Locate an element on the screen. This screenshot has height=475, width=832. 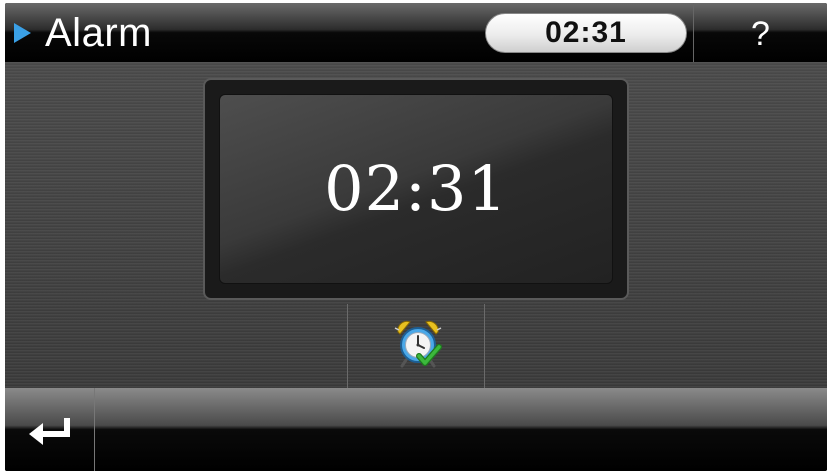
alarm-clock-check-icon is located at coordinates (418, 344).